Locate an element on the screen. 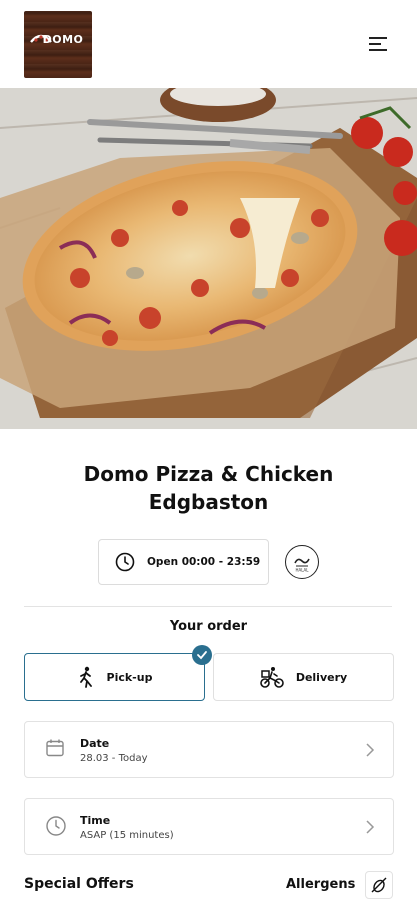 This screenshot has width=417, height=900. allergens-icon is located at coordinates (379, 885).